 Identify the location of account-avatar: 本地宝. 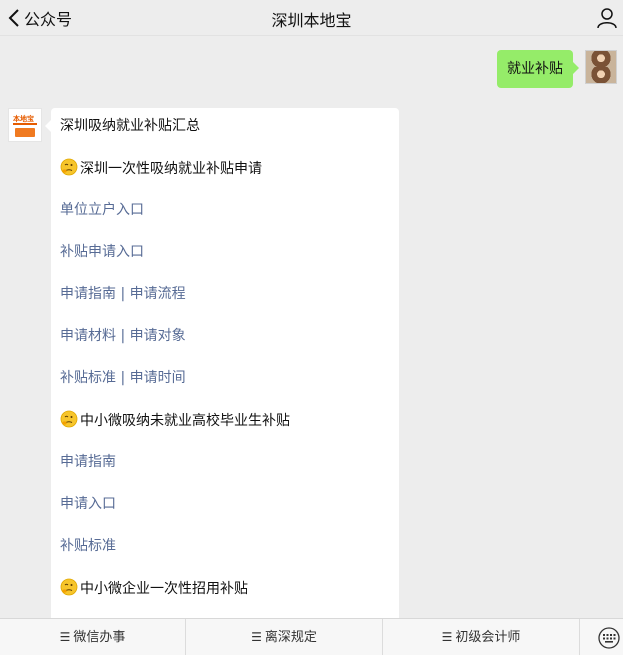
(25, 125).